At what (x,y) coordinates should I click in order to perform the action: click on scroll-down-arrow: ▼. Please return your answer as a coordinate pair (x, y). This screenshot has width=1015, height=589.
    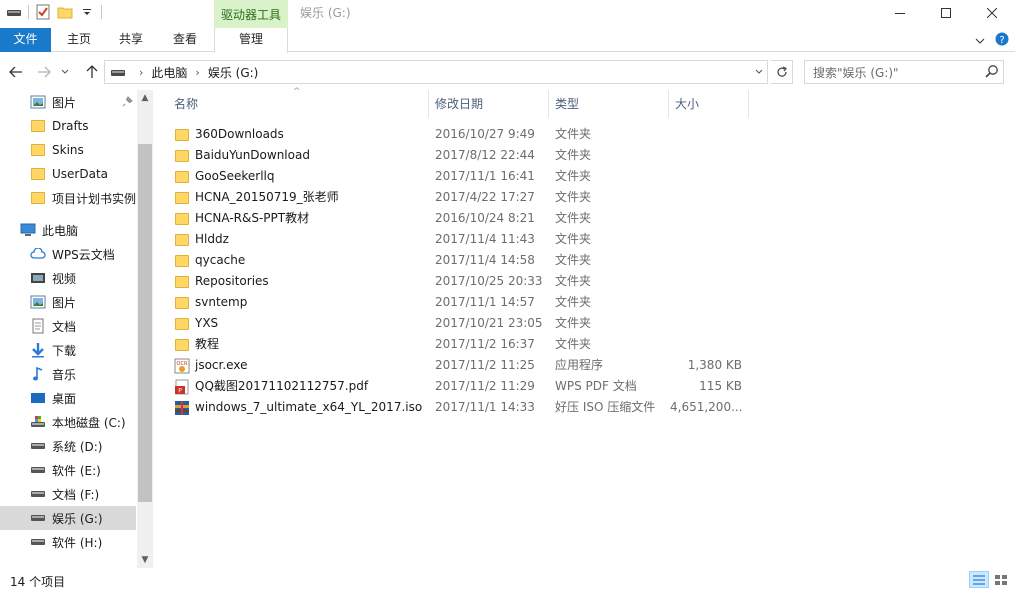
    Looking at the image, I should click on (145, 560).